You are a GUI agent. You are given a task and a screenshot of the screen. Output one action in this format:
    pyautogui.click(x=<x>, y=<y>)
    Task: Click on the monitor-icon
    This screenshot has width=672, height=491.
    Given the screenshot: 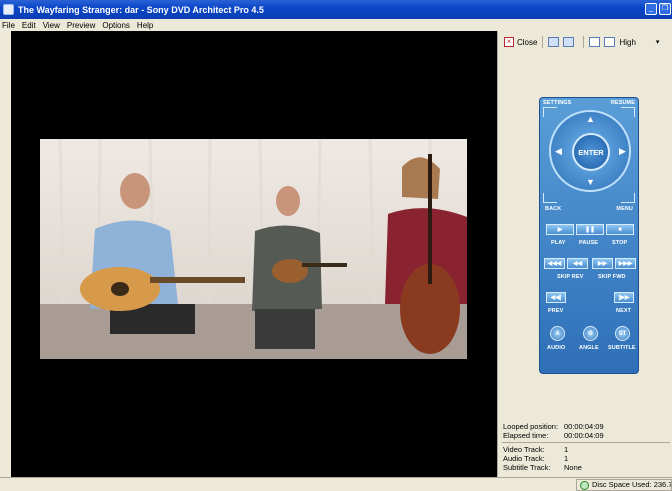 What is the action you would take?
    pyautogui.click(x=554, y=42)
    